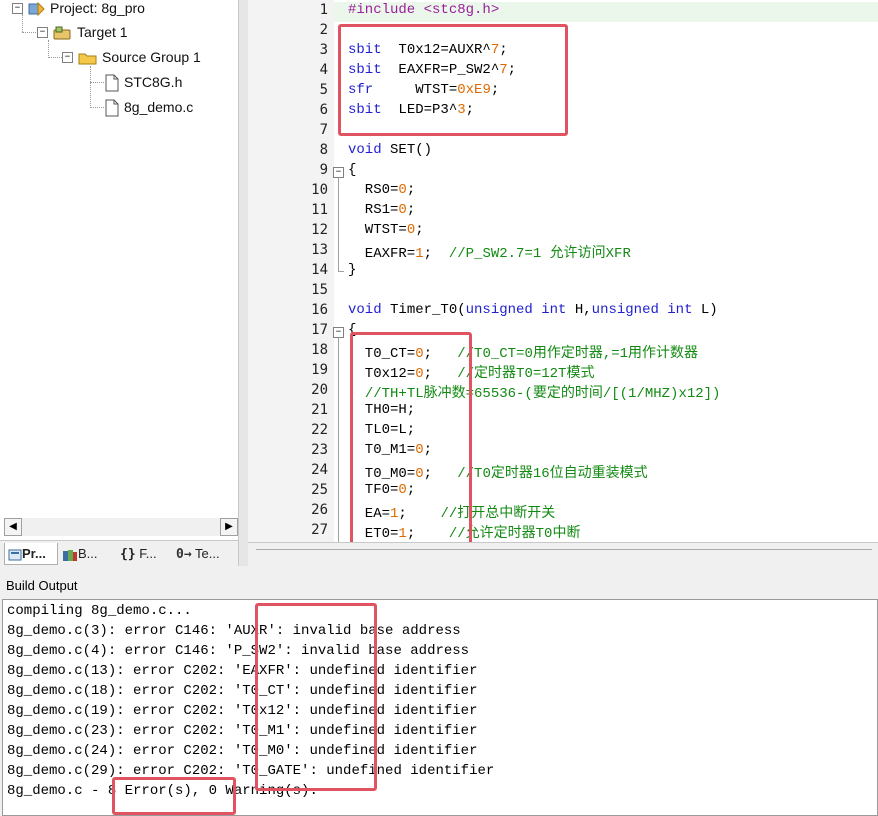 This screenshot has height=816, width=878. What do you see at coordinates (352, 272) in the screenshot?
I see `code-line: }` at bounding box center [352, 272].